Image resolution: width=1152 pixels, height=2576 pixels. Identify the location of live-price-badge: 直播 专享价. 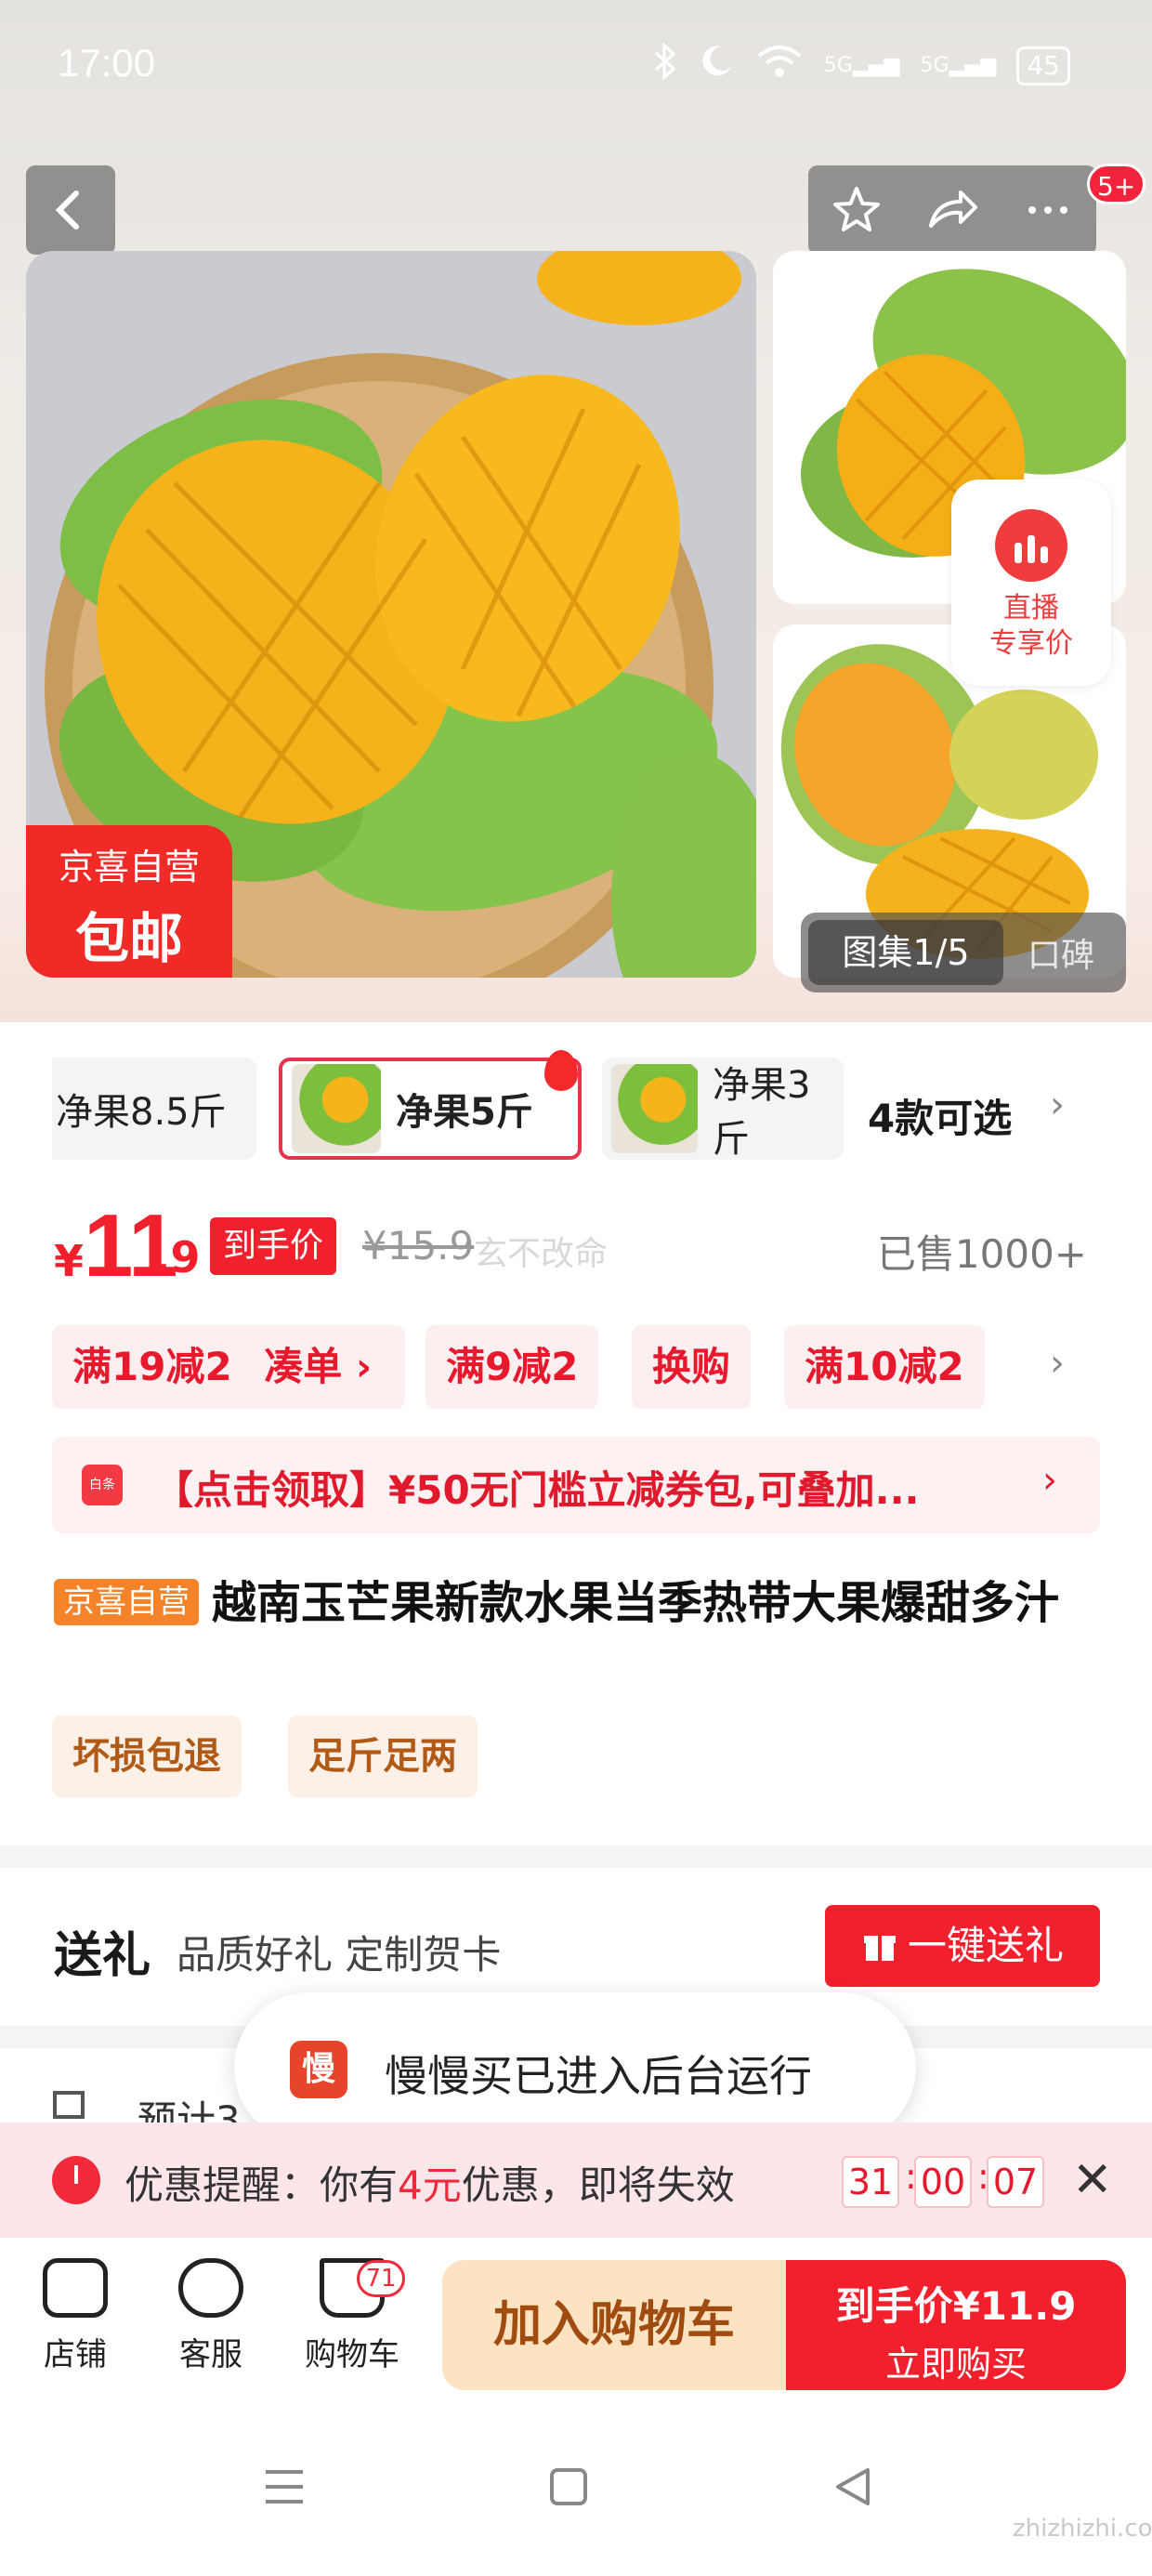
(1031, 583).